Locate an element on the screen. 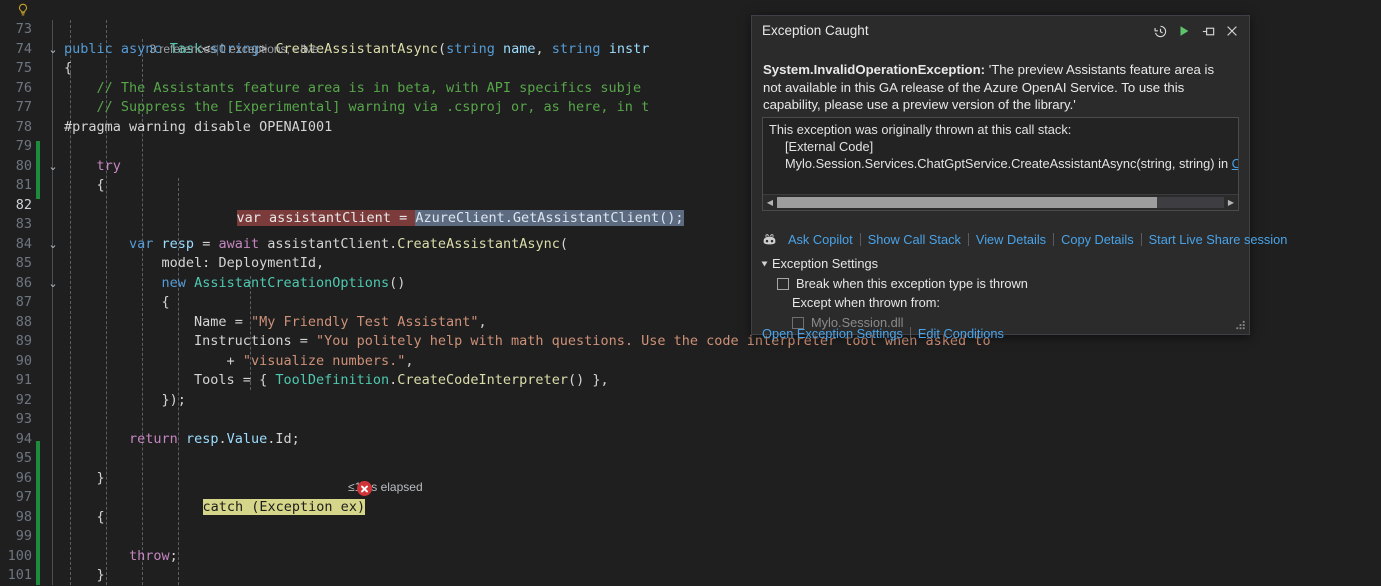  break-when-thrown-row: Break when this exception type is thrown is located at coordinates (895, 283).